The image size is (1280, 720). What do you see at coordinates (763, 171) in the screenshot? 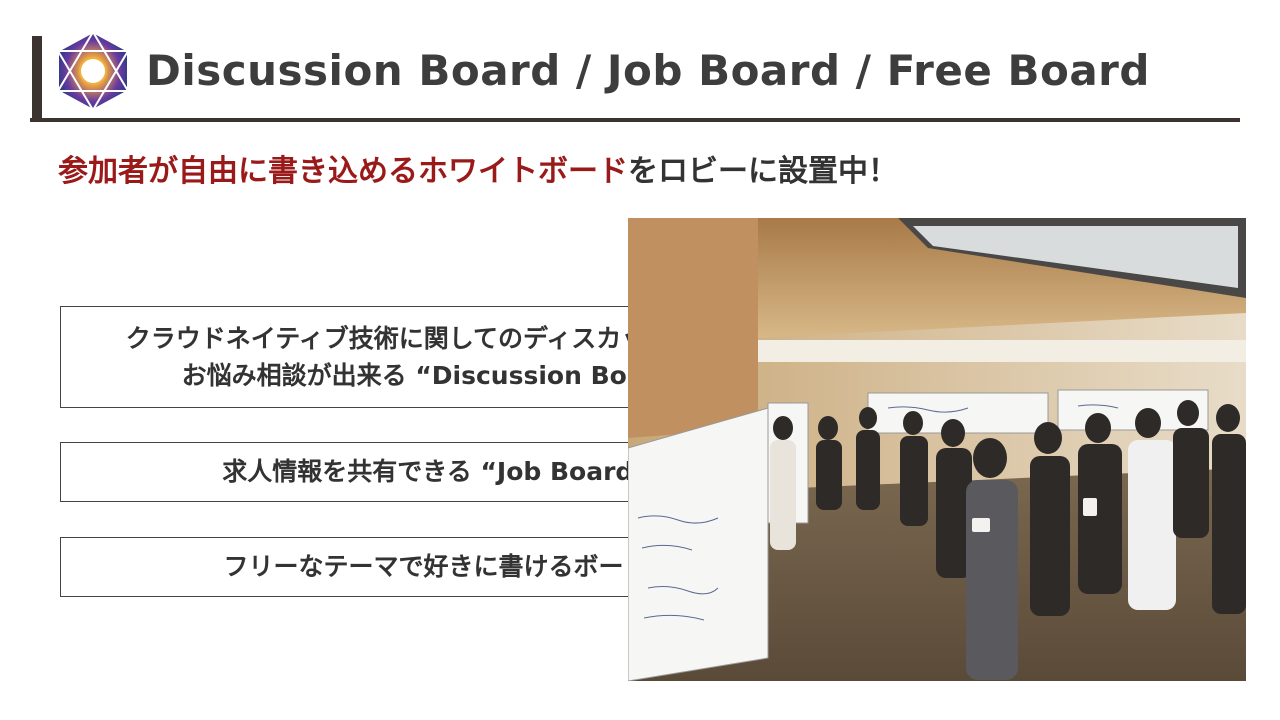
I see `subtitle-rest: をロビーに設置中！` at bounding box center [763, 171].